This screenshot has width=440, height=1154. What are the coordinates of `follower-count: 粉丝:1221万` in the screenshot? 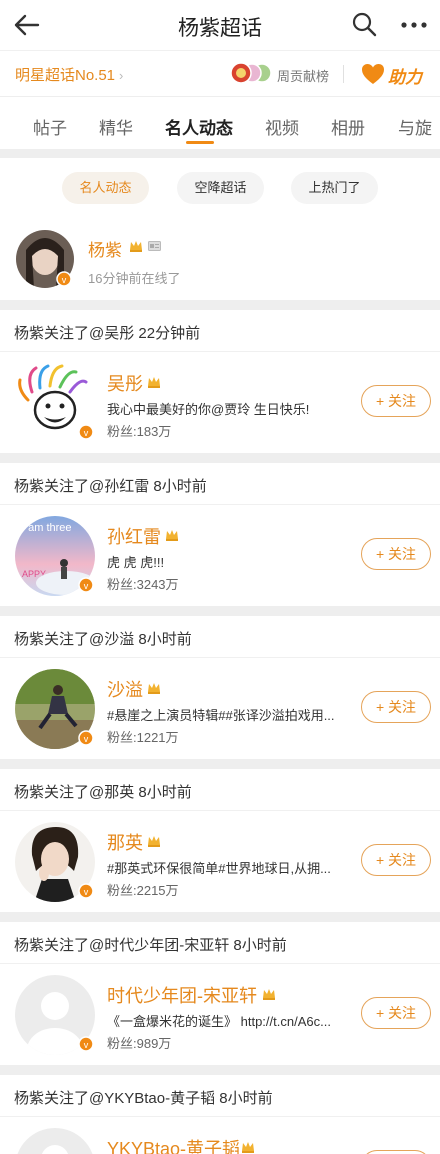 It's located at (143, 737).